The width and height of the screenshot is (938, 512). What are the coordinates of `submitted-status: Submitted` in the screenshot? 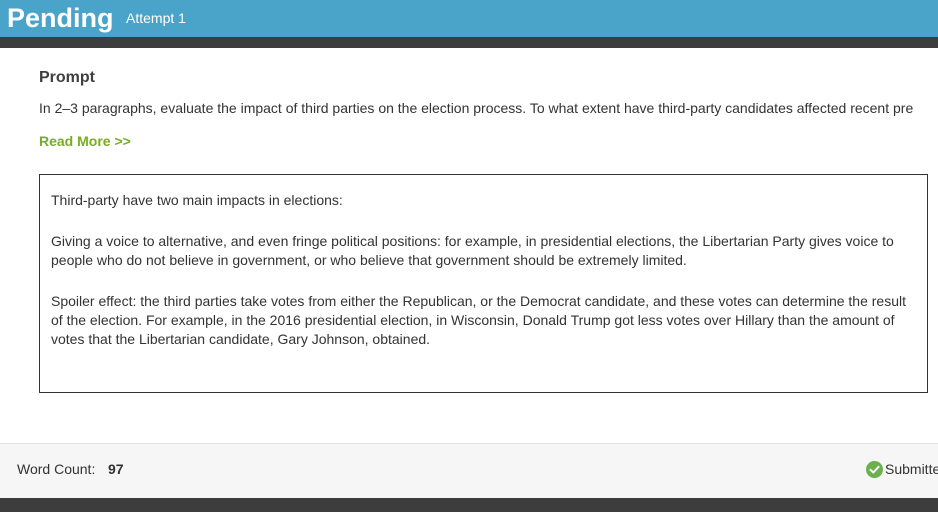 It's located at (902, 469).